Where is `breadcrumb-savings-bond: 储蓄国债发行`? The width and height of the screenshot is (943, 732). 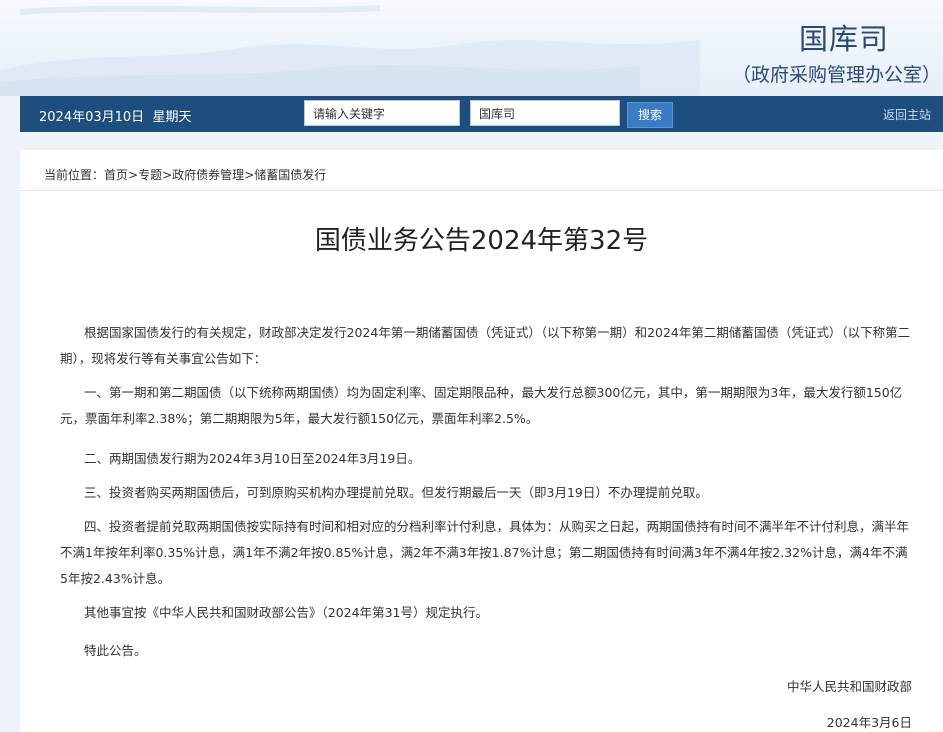
breadcrumb-savings-bond: 储蓄国债发行 is located at coordinates (290, 175).